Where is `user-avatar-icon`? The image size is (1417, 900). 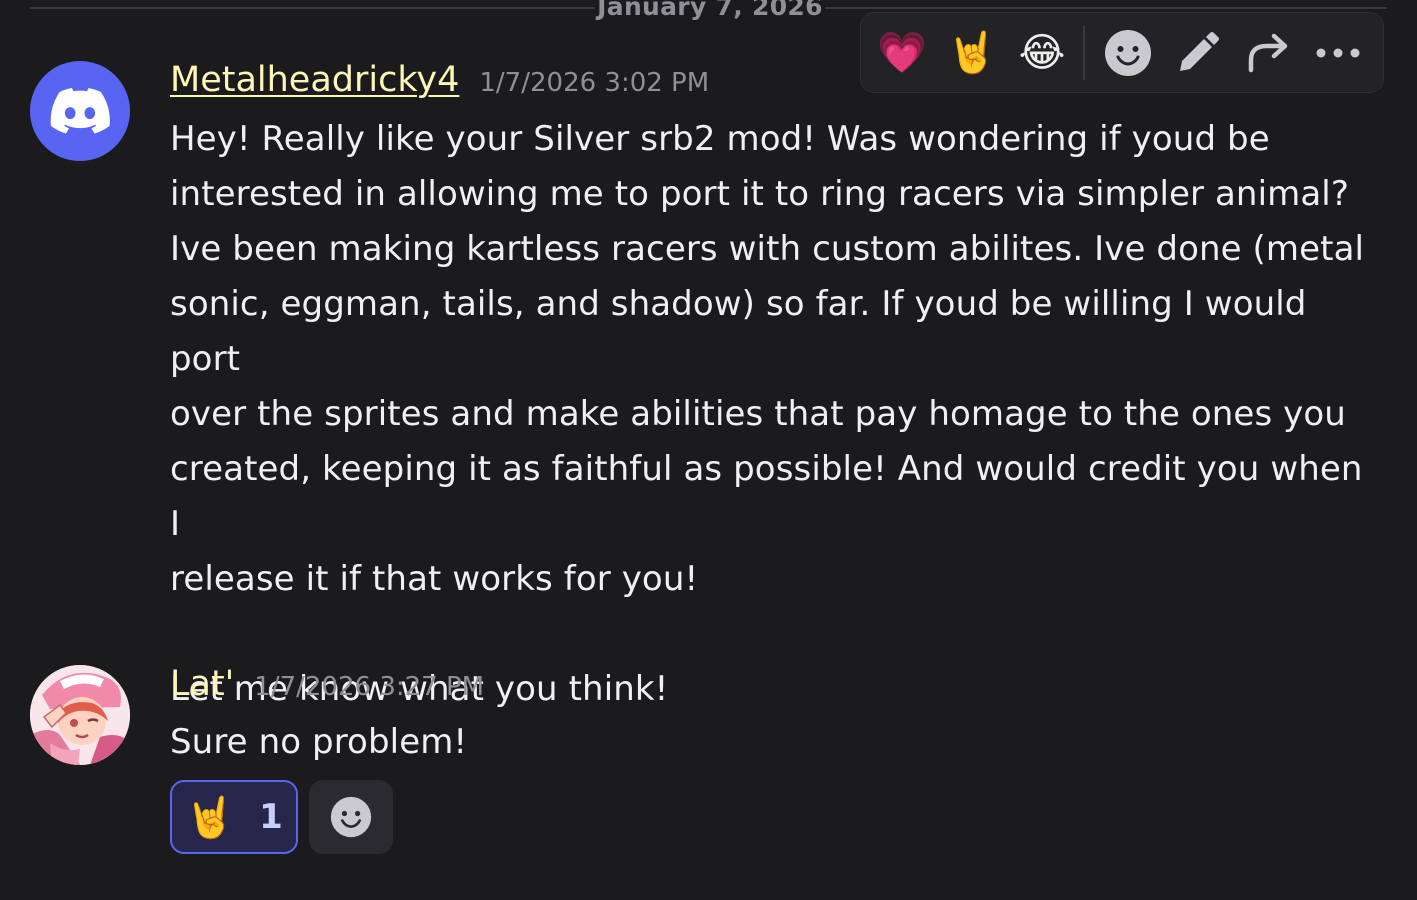 user-avatar-icon is located at coordinates (80, 715).